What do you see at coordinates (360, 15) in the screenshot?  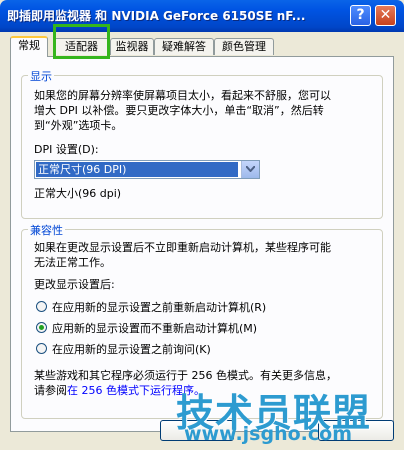 I see `help-button: ?` at bounding box center [360, 15].